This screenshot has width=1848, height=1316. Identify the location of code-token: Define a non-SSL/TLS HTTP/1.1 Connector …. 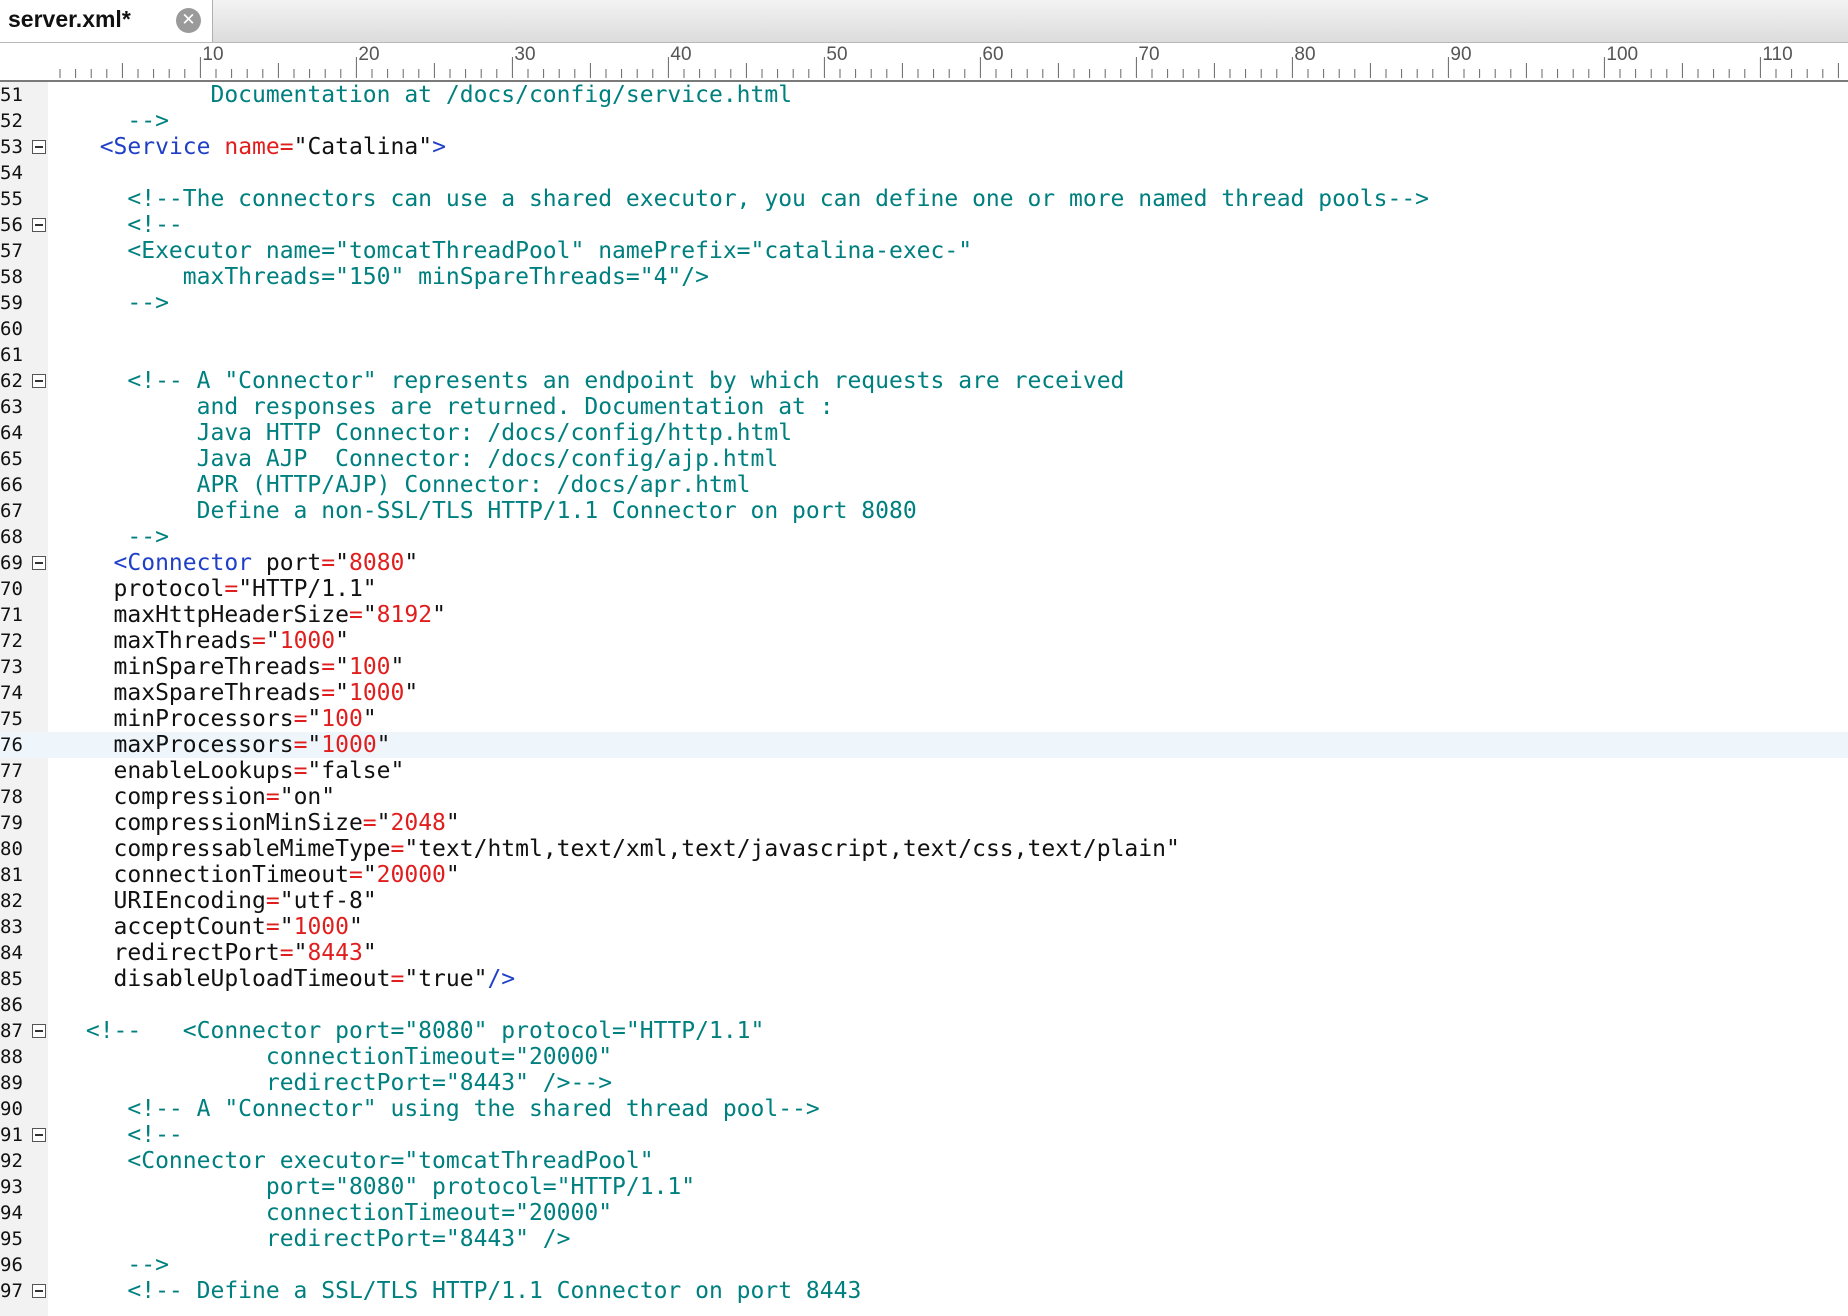
(494, 511).